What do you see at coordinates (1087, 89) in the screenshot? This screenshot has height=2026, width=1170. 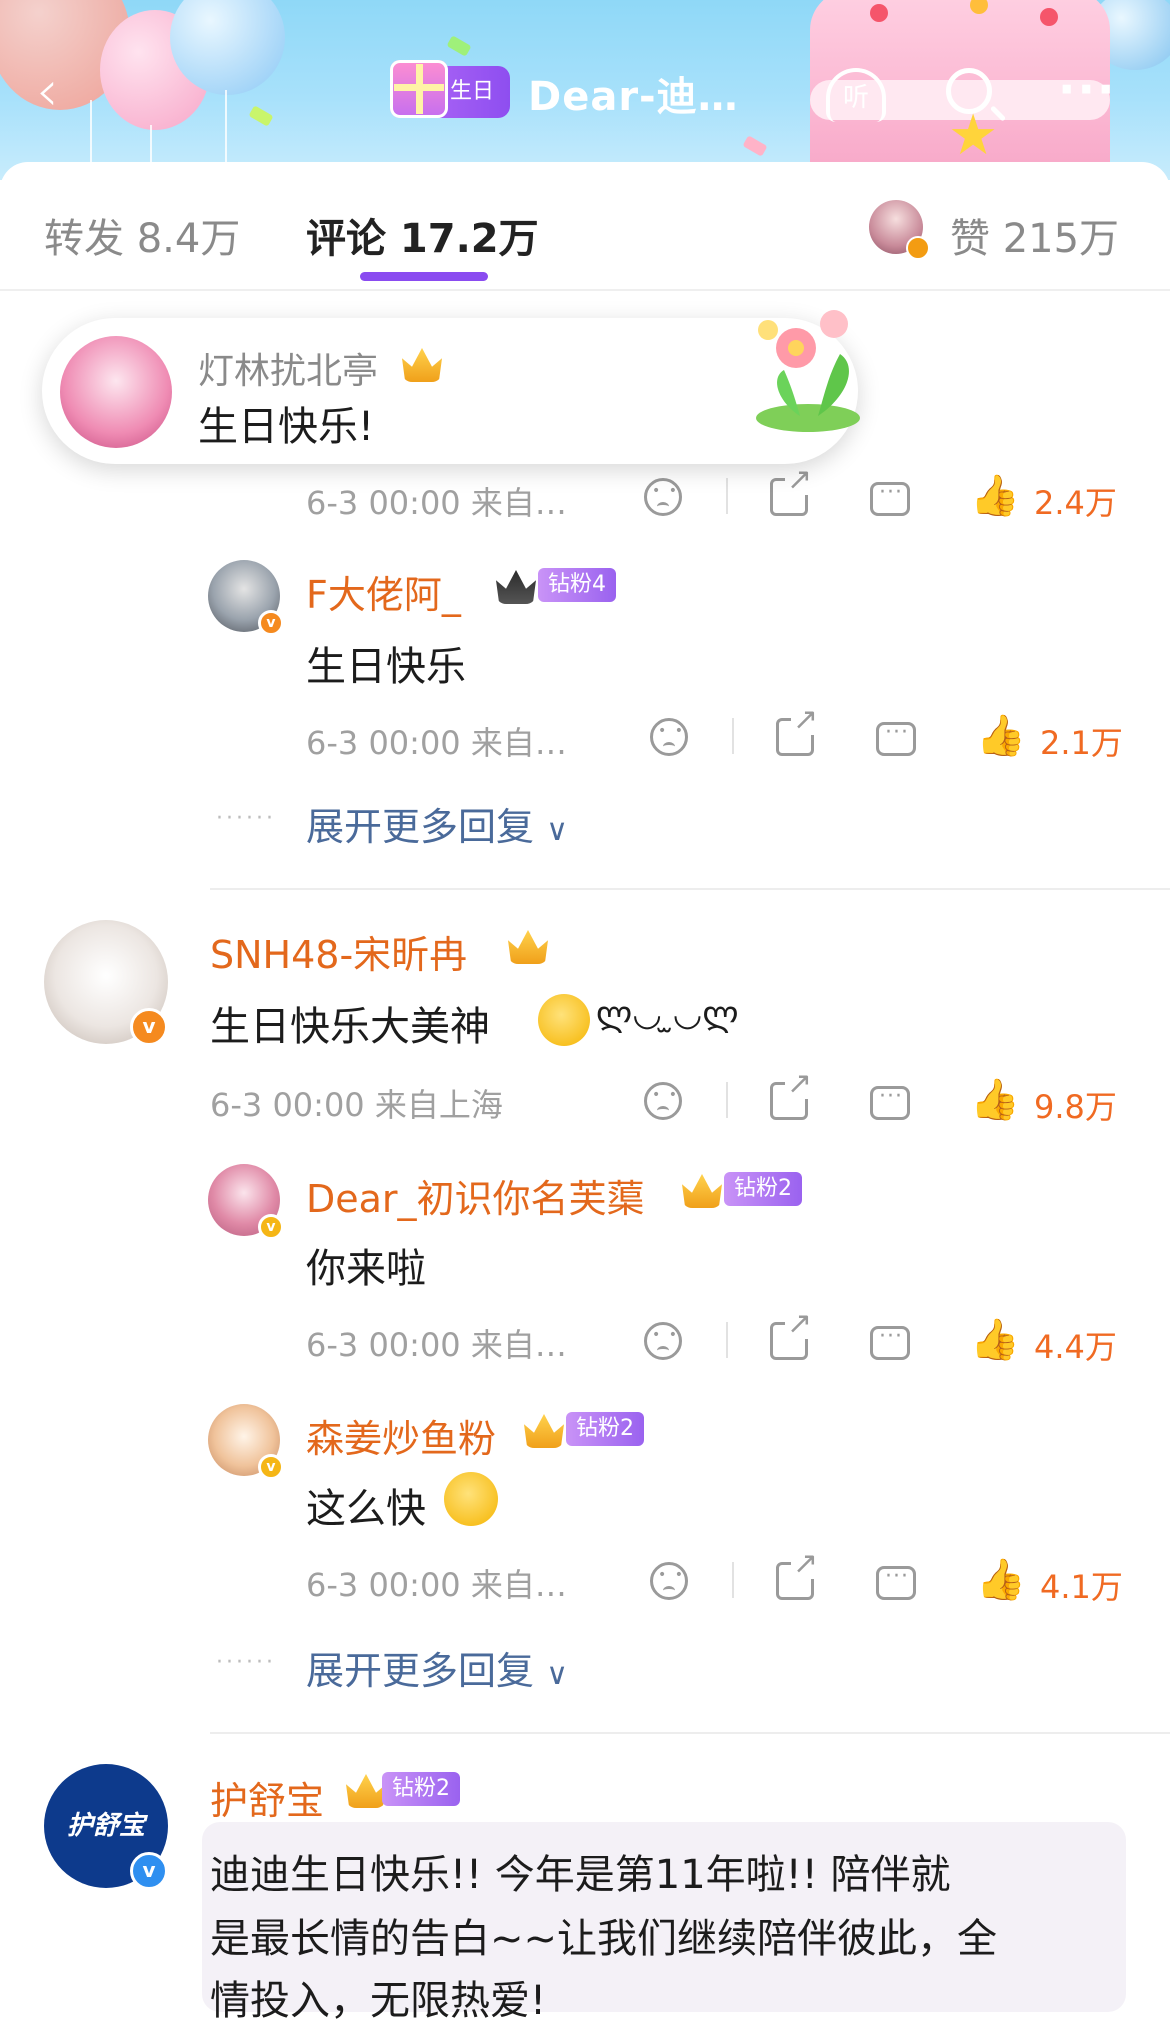 I see `more-options-button: ···` at bounding box center [1087, 89].